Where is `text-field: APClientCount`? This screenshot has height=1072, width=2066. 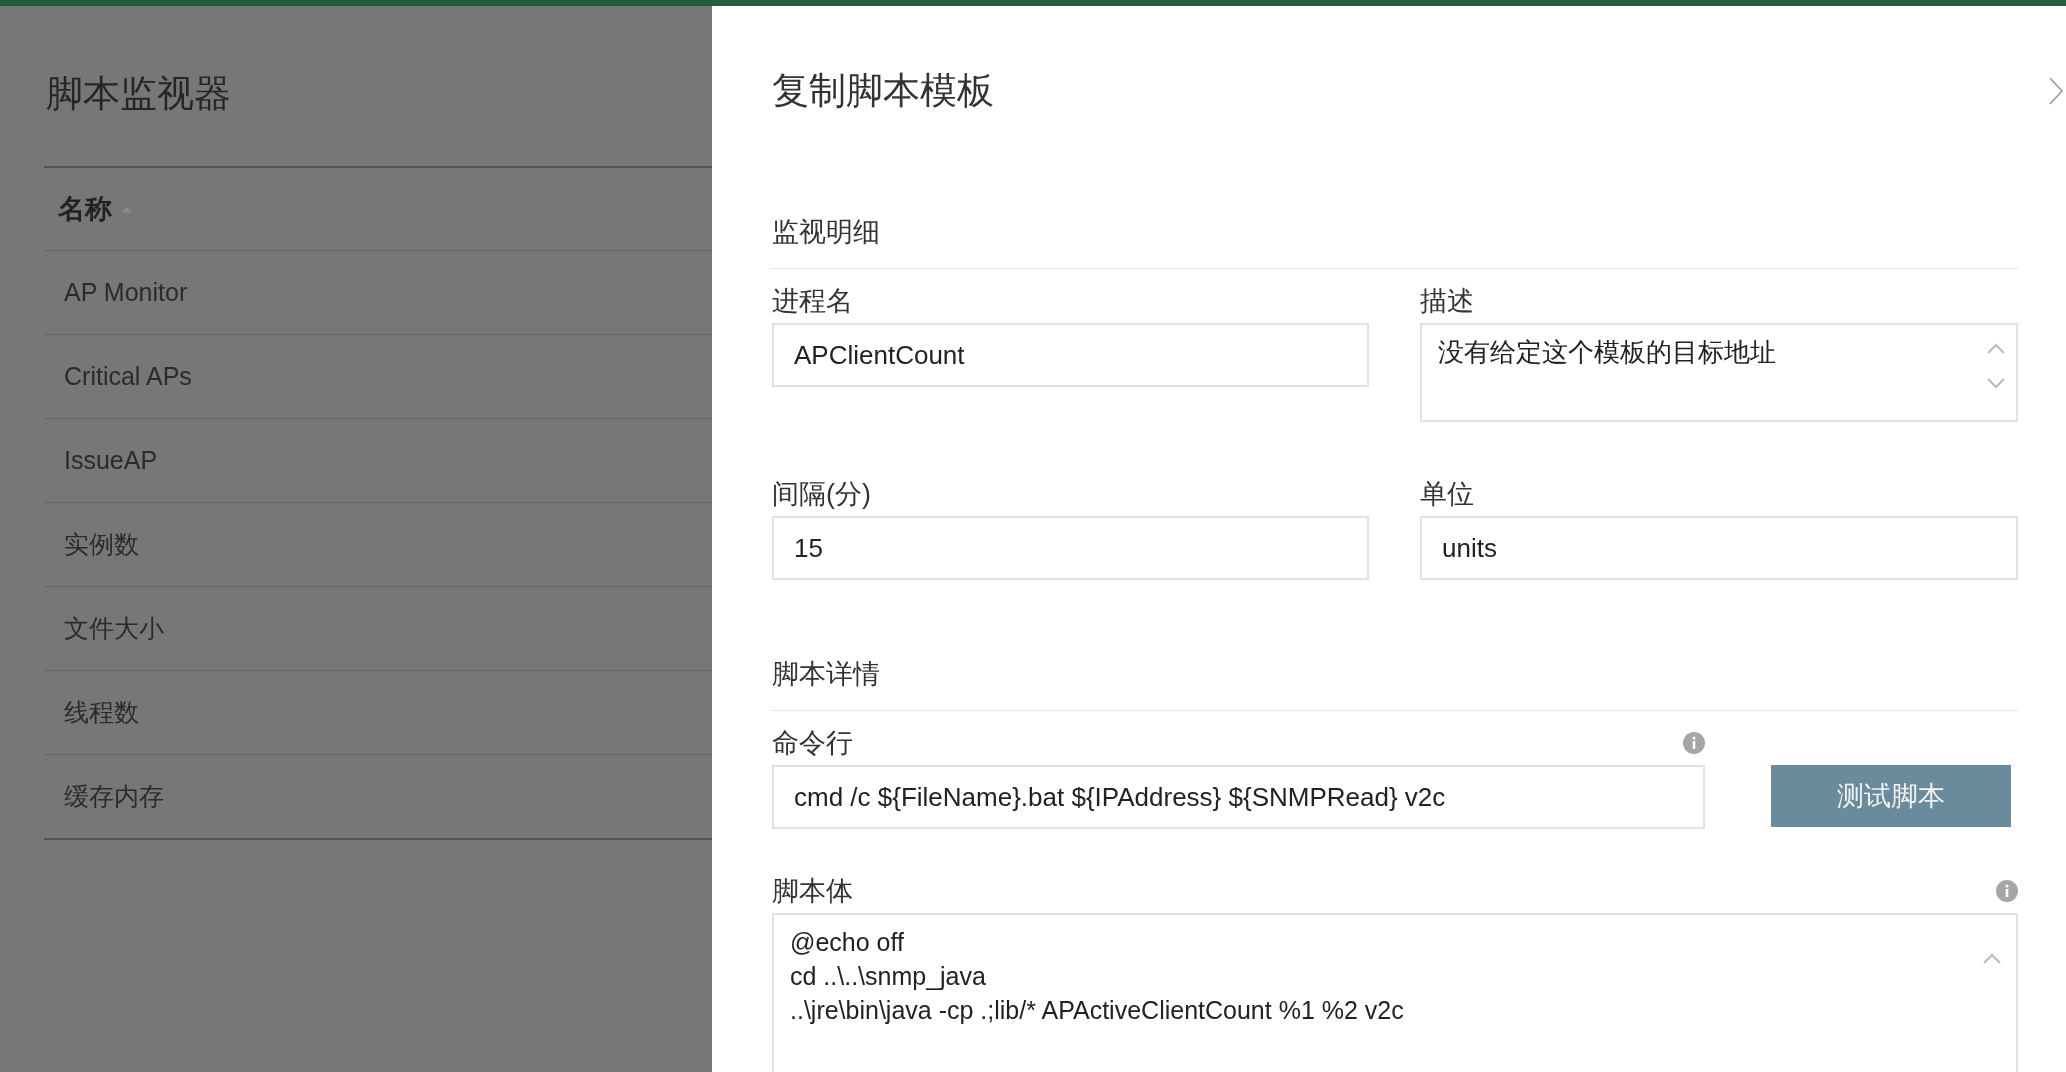 text-field: APClientCount is located at coordinates (1070, 355).